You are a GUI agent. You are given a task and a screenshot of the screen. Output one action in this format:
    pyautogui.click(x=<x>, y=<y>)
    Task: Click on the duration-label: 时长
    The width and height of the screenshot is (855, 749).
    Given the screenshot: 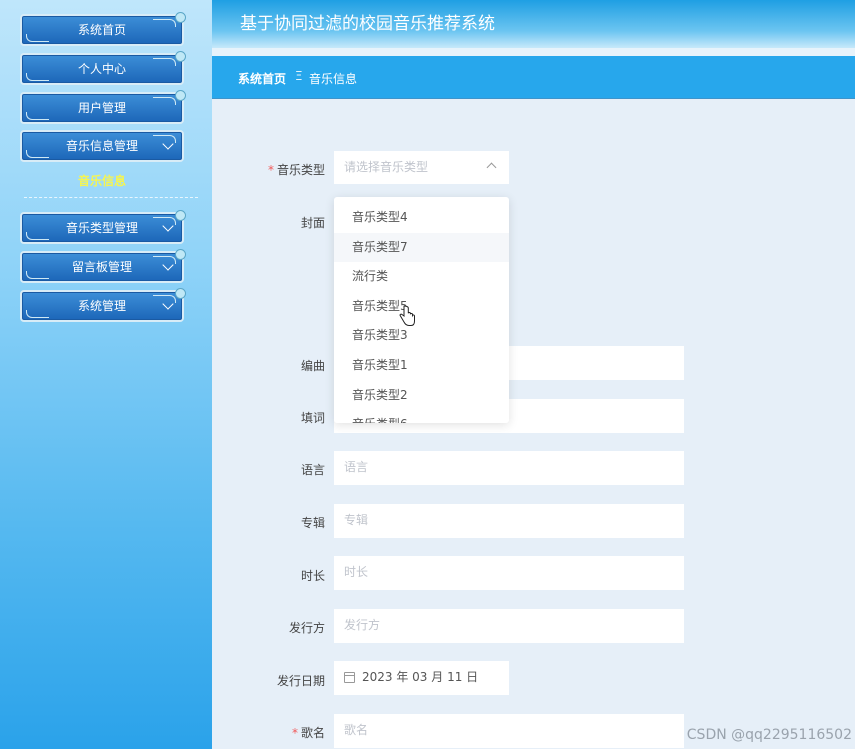 What is the action you would take?
    pyautogui.click(x=312, y=576)
    